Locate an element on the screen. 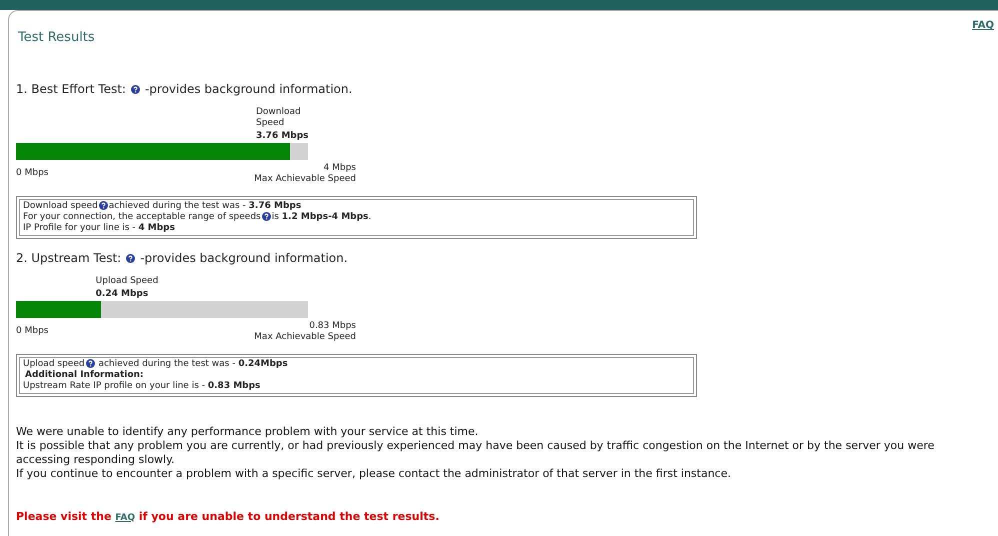  footer-note: Please visit the FAQ if you are unable to understand the test results. is located at coordinates (228, 516).